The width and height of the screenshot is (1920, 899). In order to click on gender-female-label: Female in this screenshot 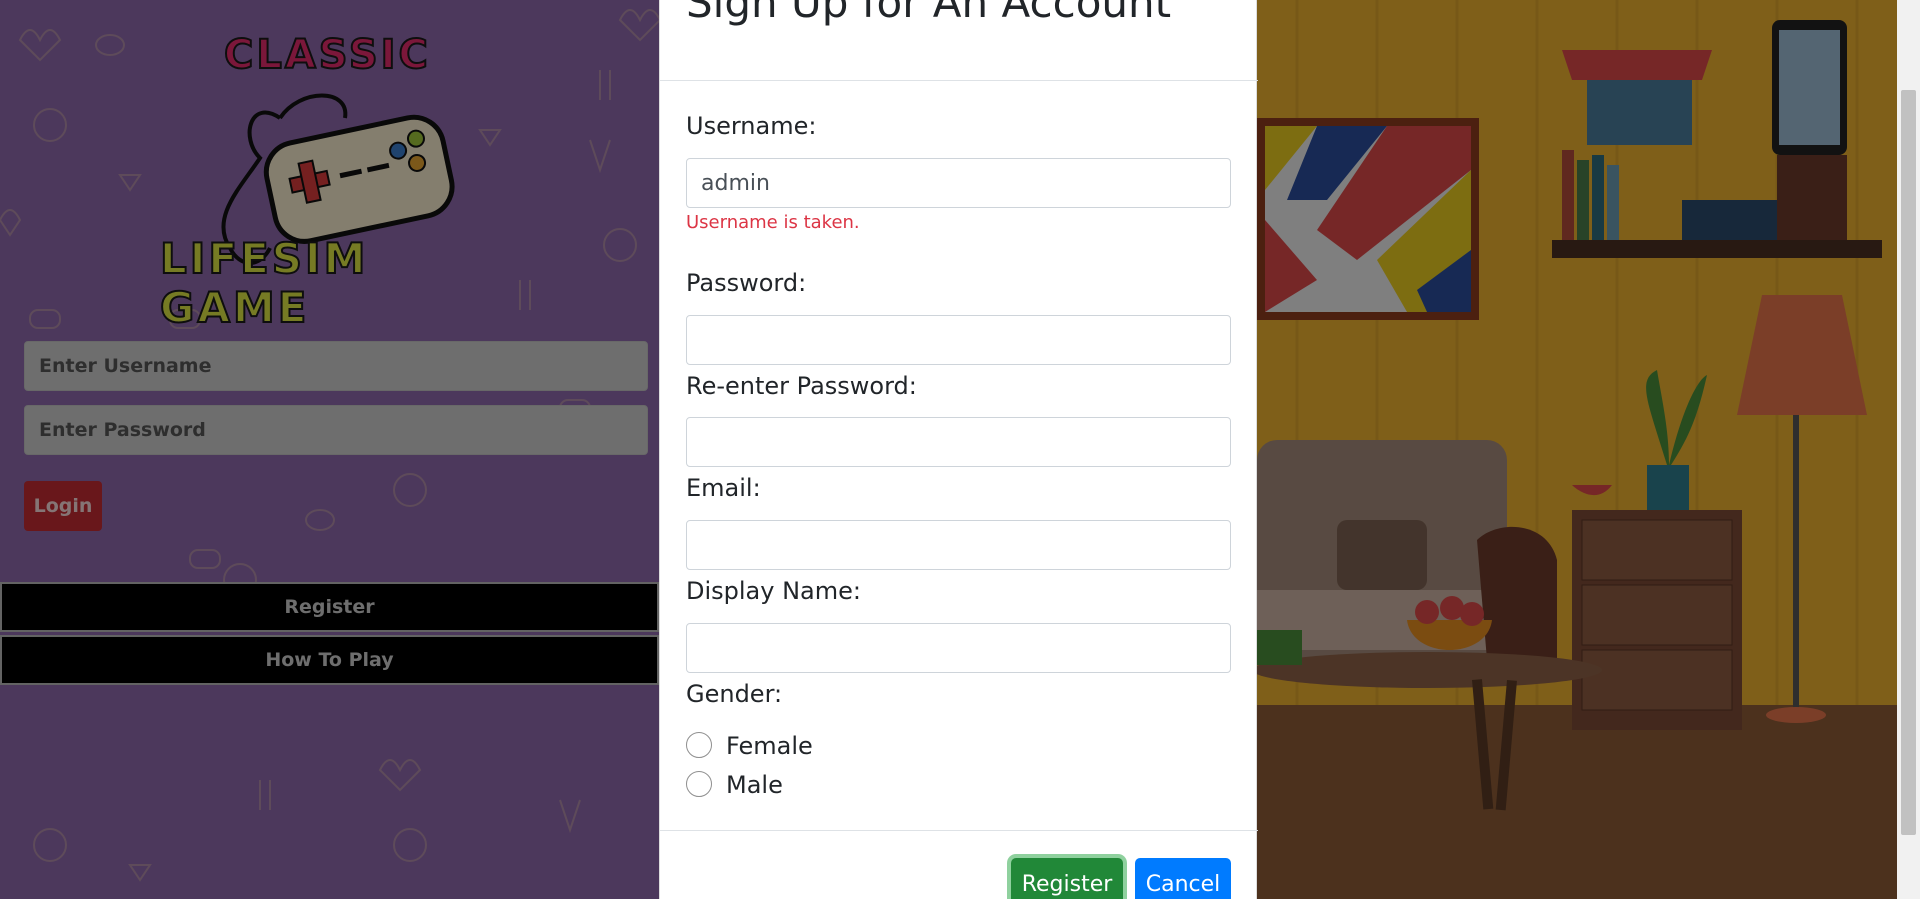, I will do `click(769, 746)`.